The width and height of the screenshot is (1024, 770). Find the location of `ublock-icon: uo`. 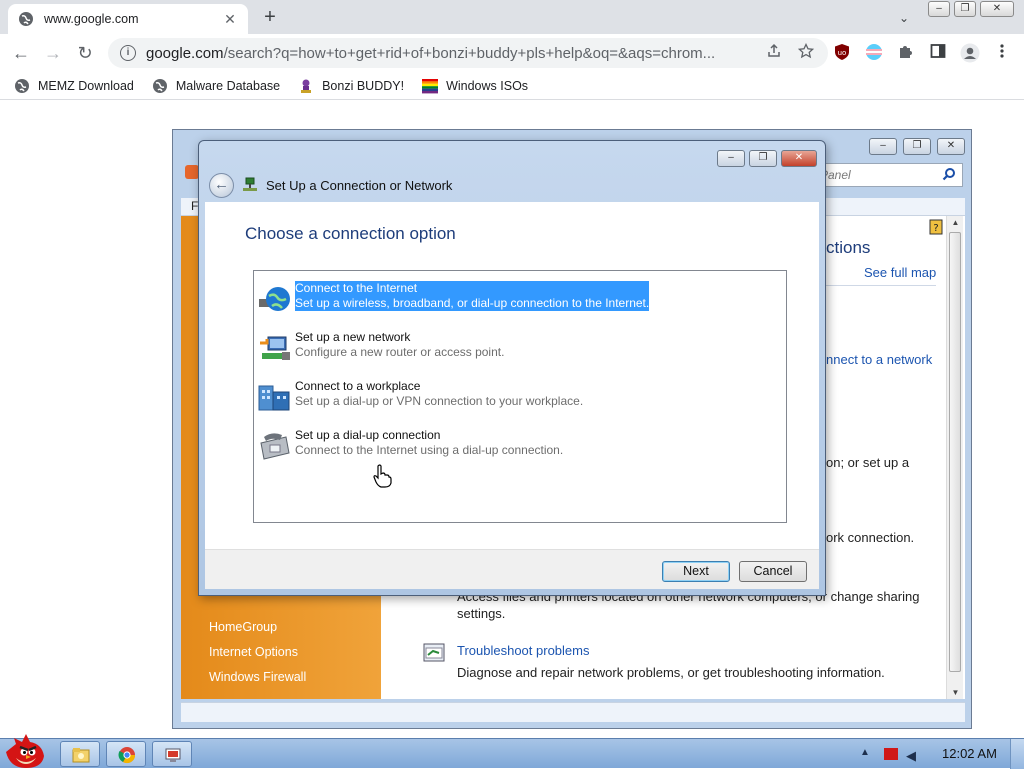

ublock-icon: uo is located at coordinates (842, 53).